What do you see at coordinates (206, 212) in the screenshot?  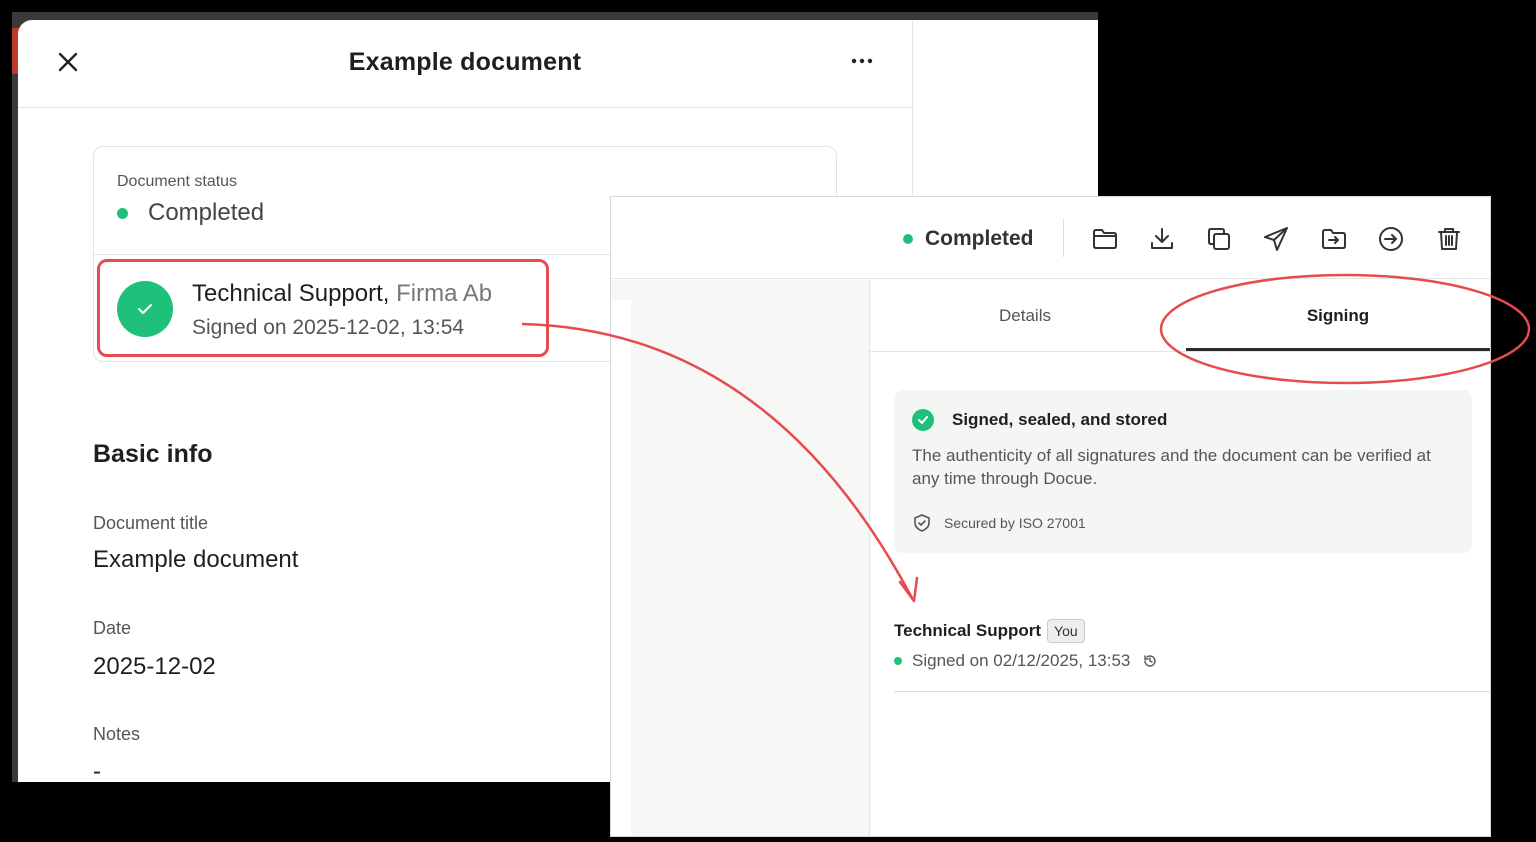 I see `status-text: Completed` at bounding box center [206, 212].